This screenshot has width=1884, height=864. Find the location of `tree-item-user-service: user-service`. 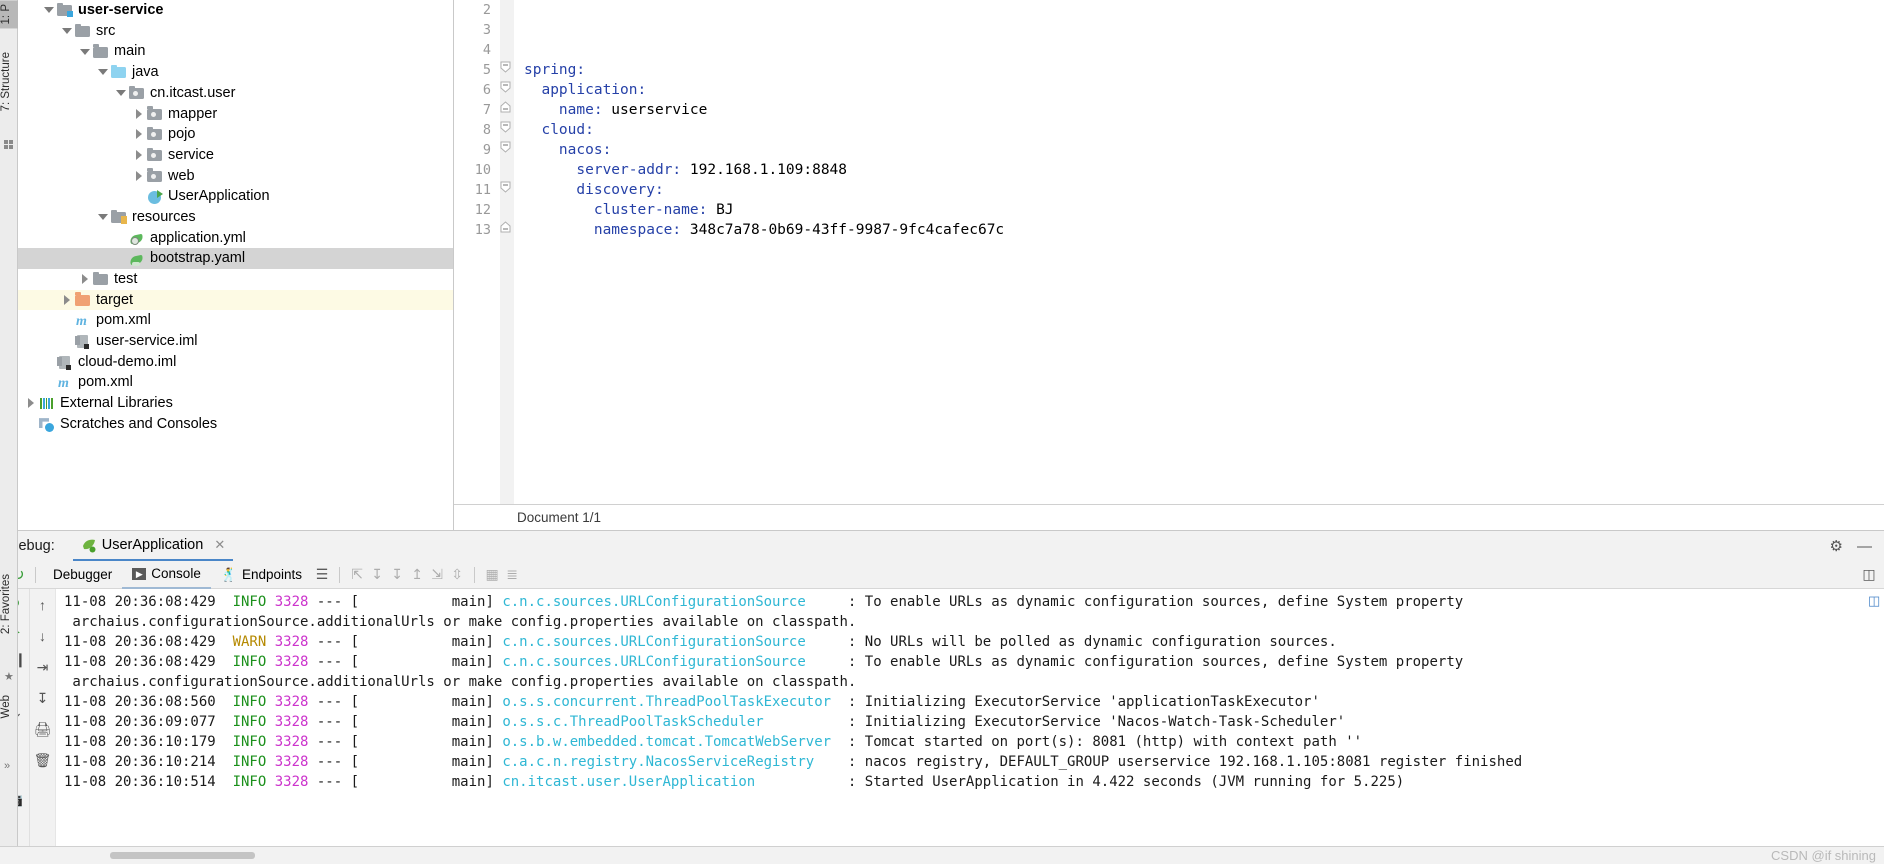

tree-item-user-service: user-service is located at coordinates (235, 10).